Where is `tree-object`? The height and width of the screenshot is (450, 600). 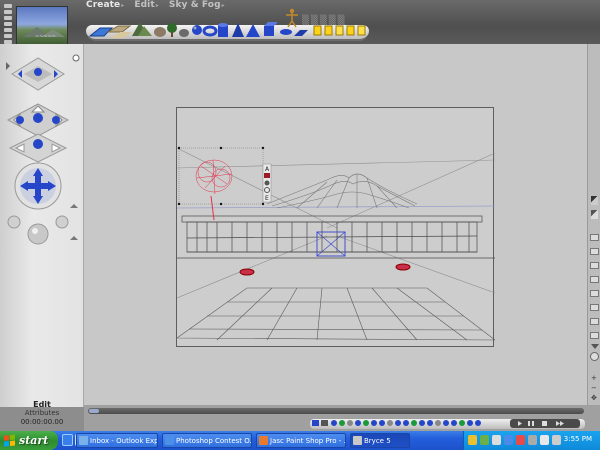 tree-object is located at coordinates (221, 183).